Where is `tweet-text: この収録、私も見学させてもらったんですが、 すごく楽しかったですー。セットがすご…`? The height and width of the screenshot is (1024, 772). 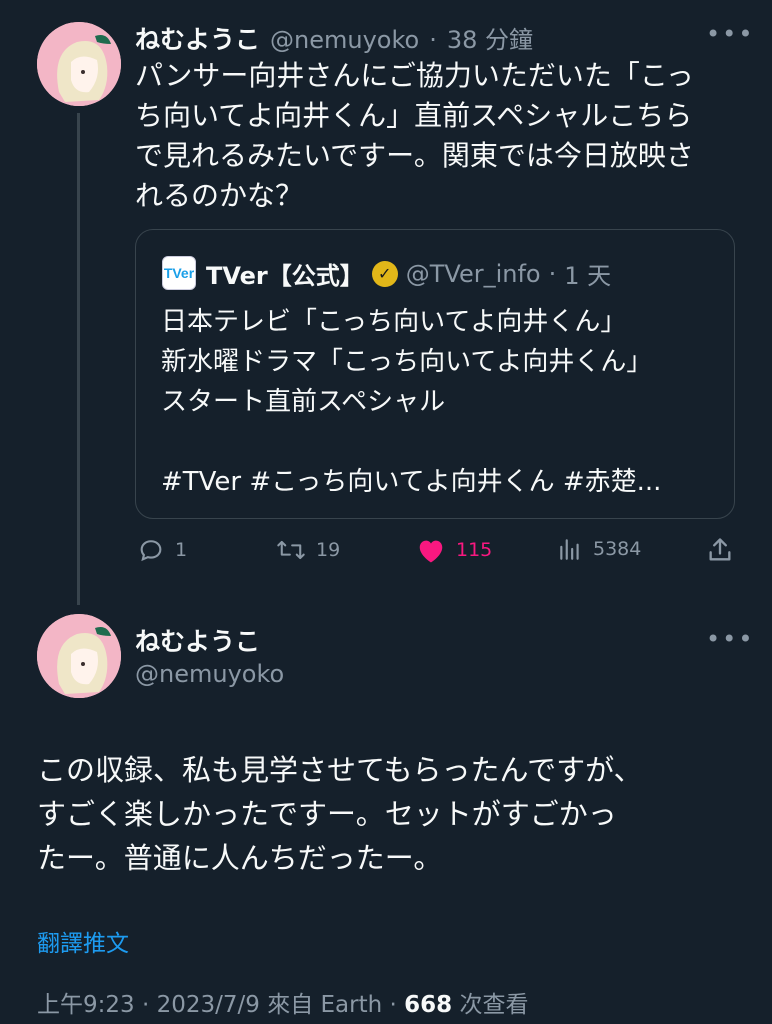
tweet-text: この収録、私も見学させてもらったんですが、 すごく楽しかったですー。セットがすご… is located at coordinates (340, 814).